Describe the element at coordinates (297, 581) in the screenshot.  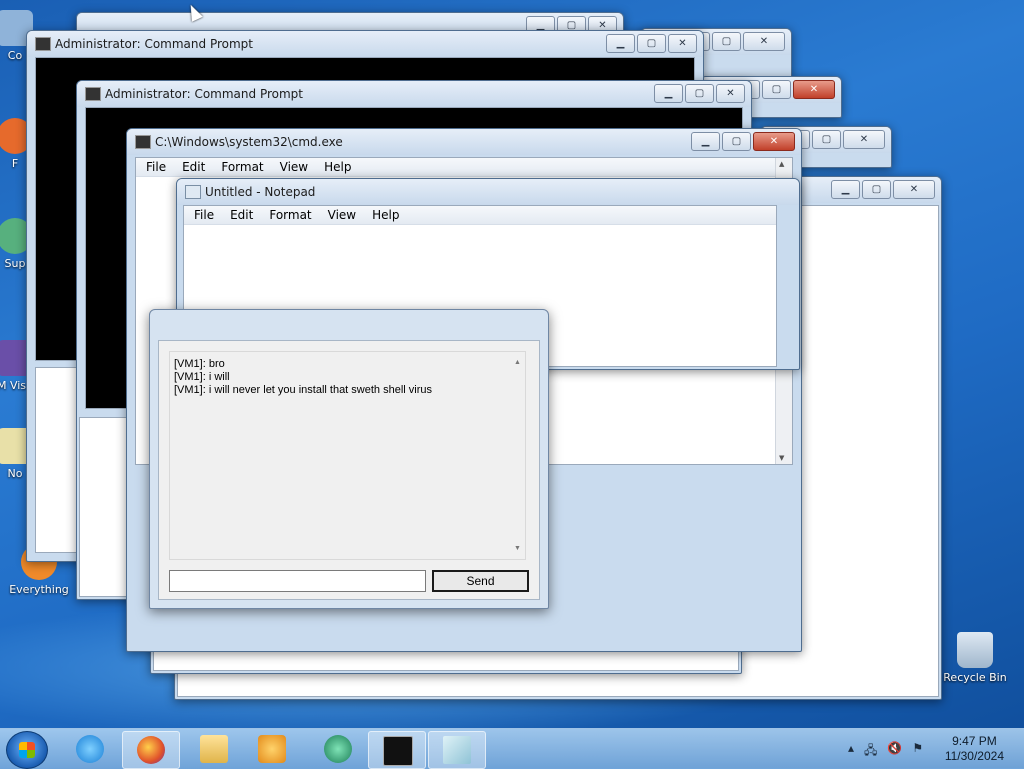
I see `chat-input` at that location.